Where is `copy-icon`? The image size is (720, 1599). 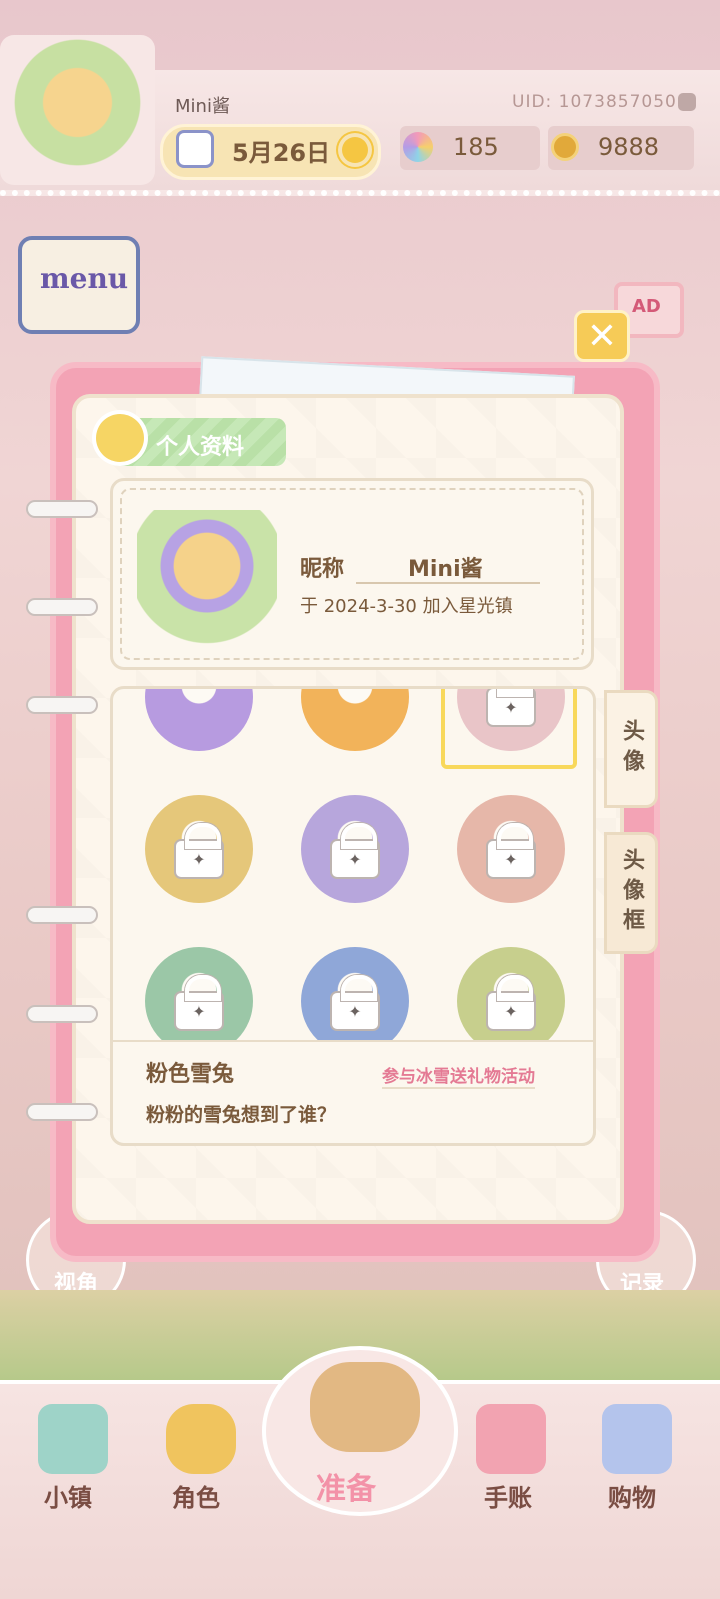 copy-icon is located at coordinates (687, 102).